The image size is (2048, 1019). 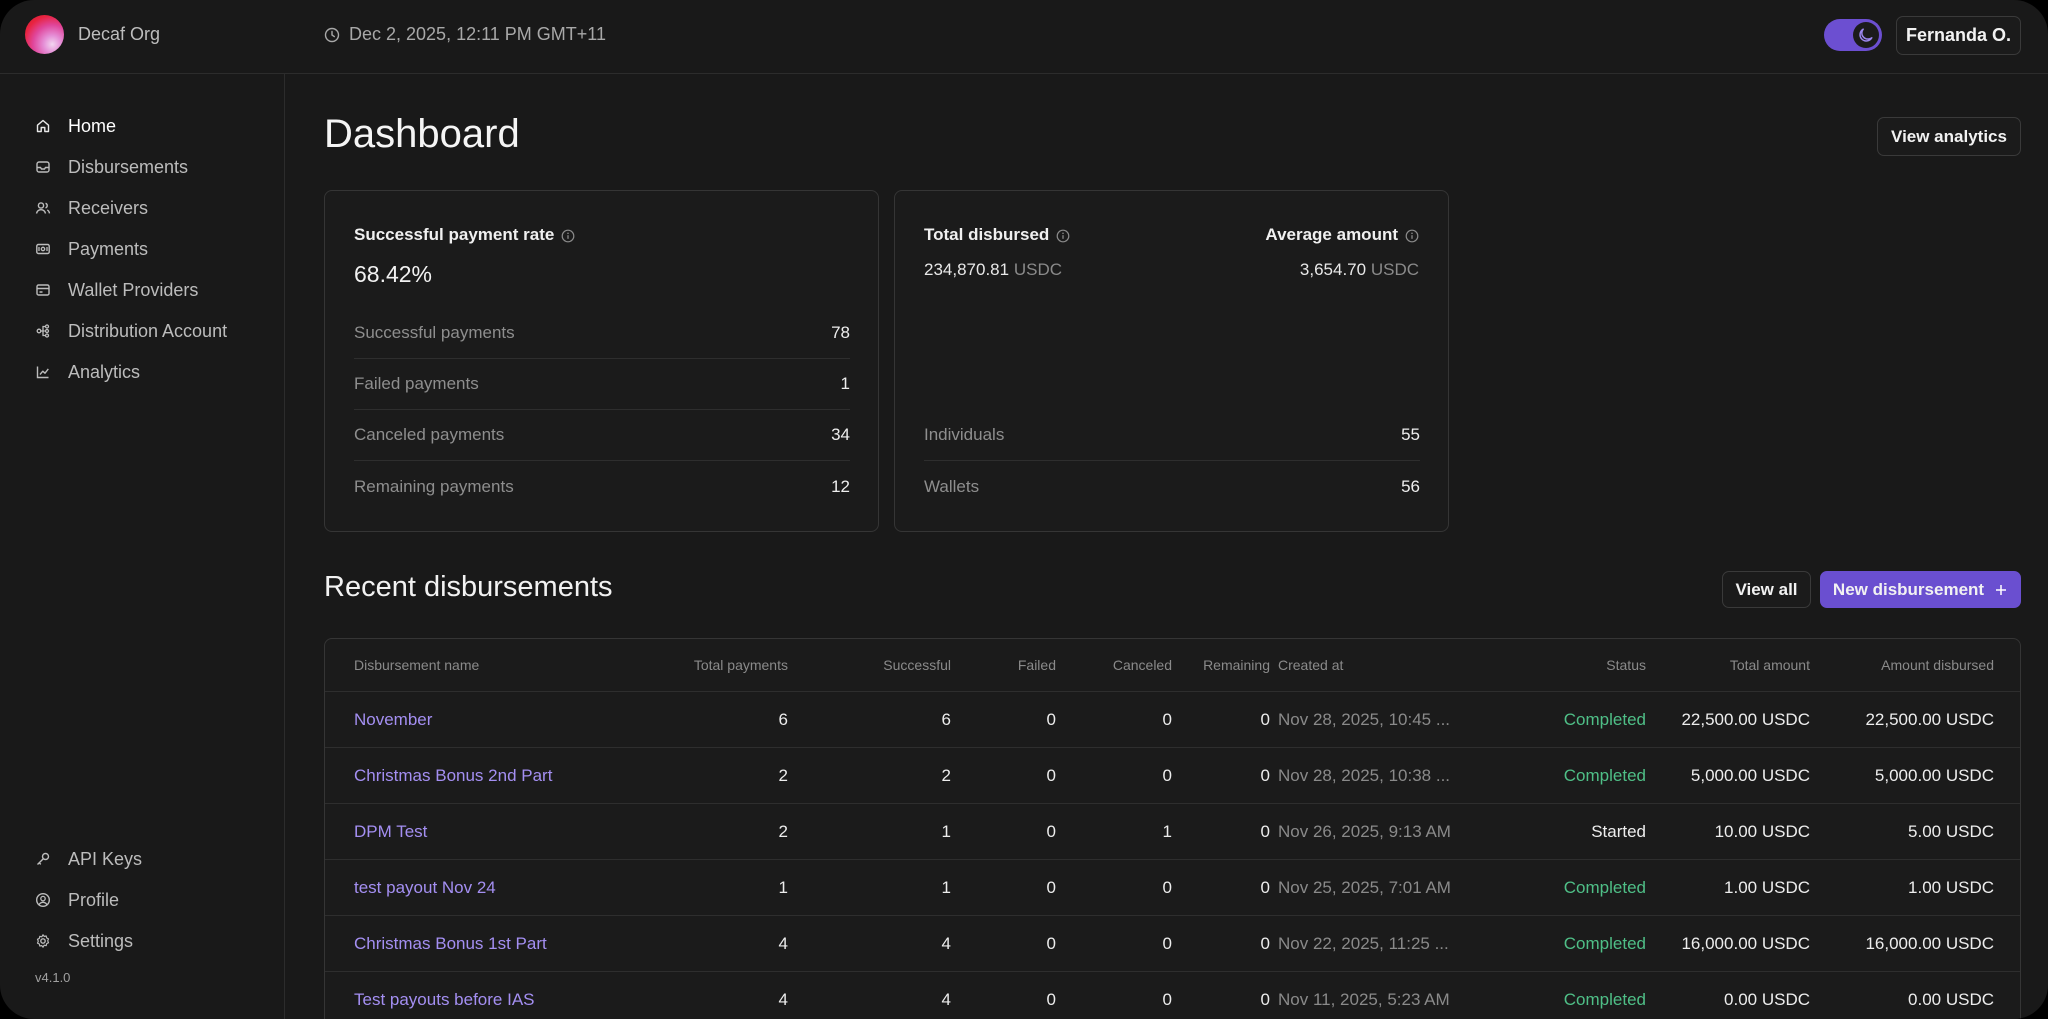 What do you see at coordinates (946, 943) in the screenshot?
I see `successful-cell: 4` at bounding box center [946, 943].